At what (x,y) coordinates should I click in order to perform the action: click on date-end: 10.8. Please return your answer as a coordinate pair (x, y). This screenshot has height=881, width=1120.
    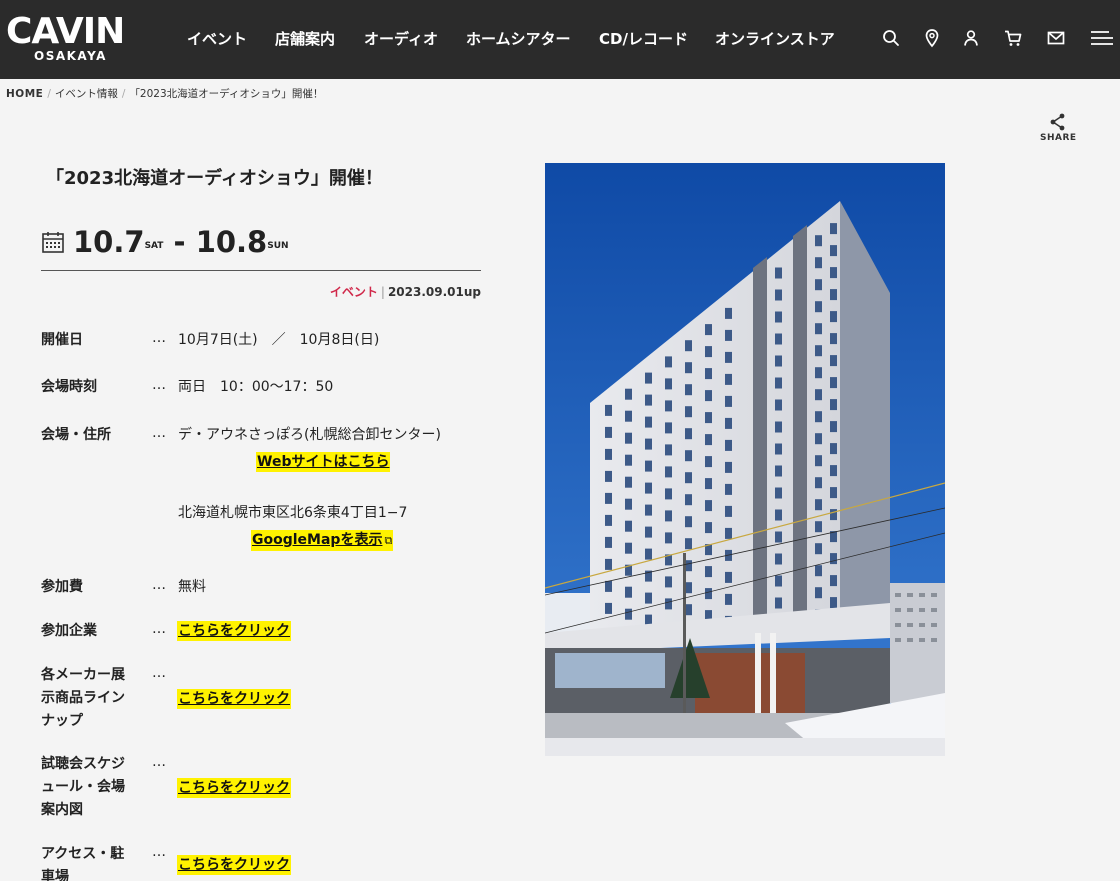
    Looking at the image, I should click on (231, 242).